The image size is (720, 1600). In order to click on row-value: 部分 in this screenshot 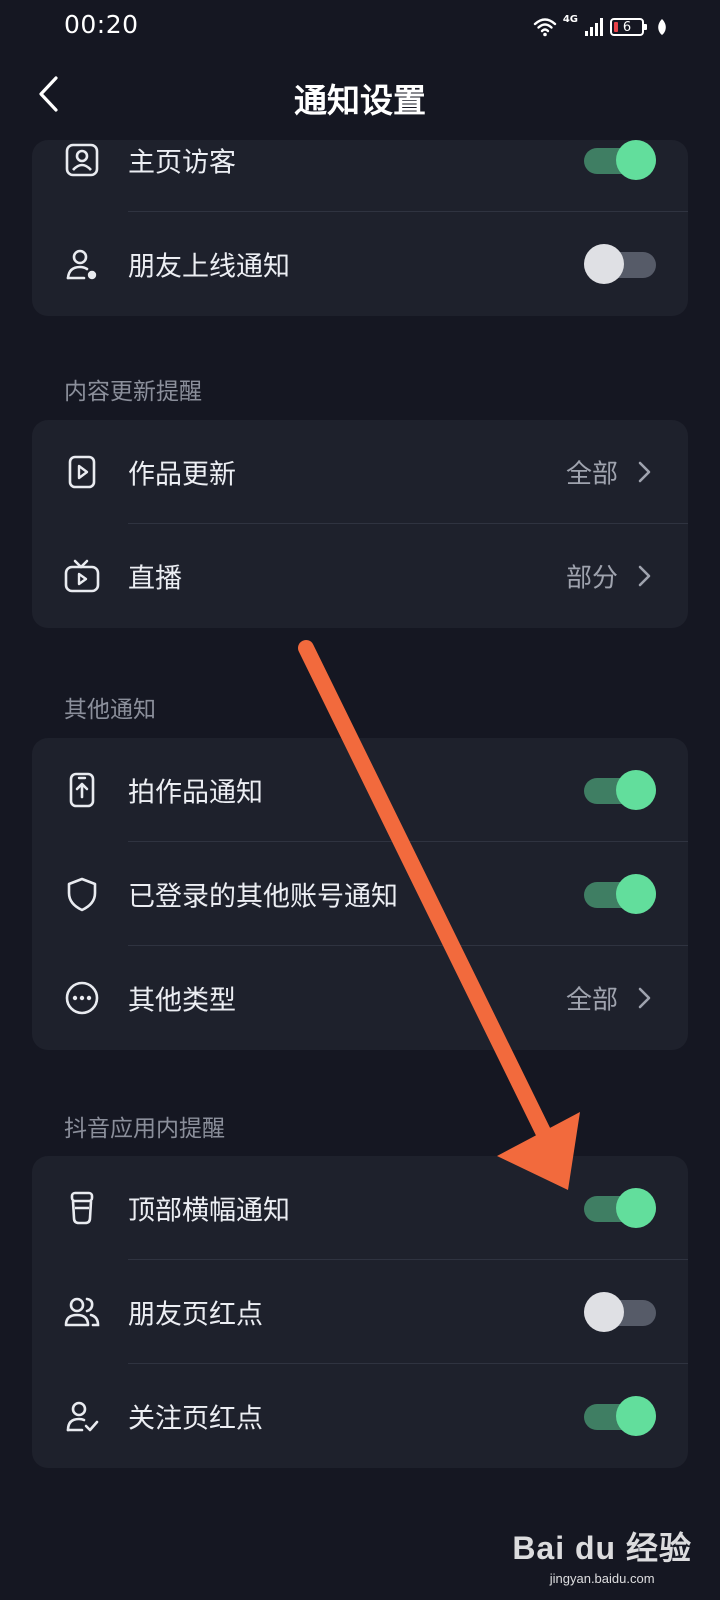, I will do `click(591, 578)`.